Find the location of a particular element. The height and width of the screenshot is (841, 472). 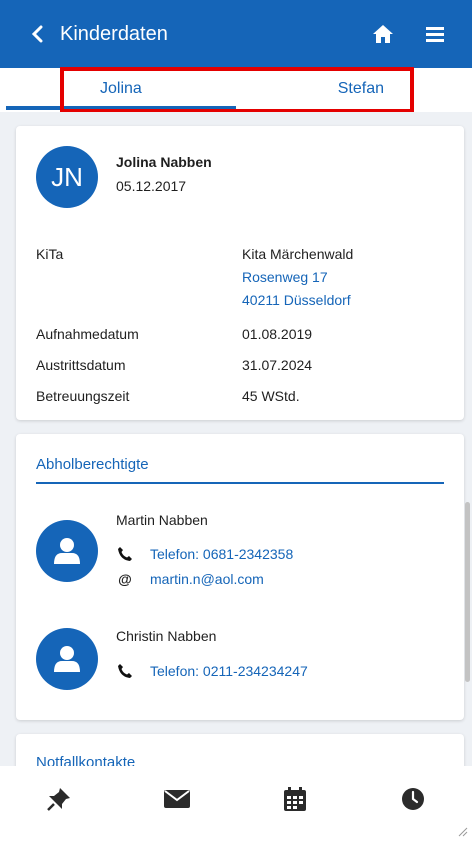

nav-mail-button is located at coordinates (177, 799).